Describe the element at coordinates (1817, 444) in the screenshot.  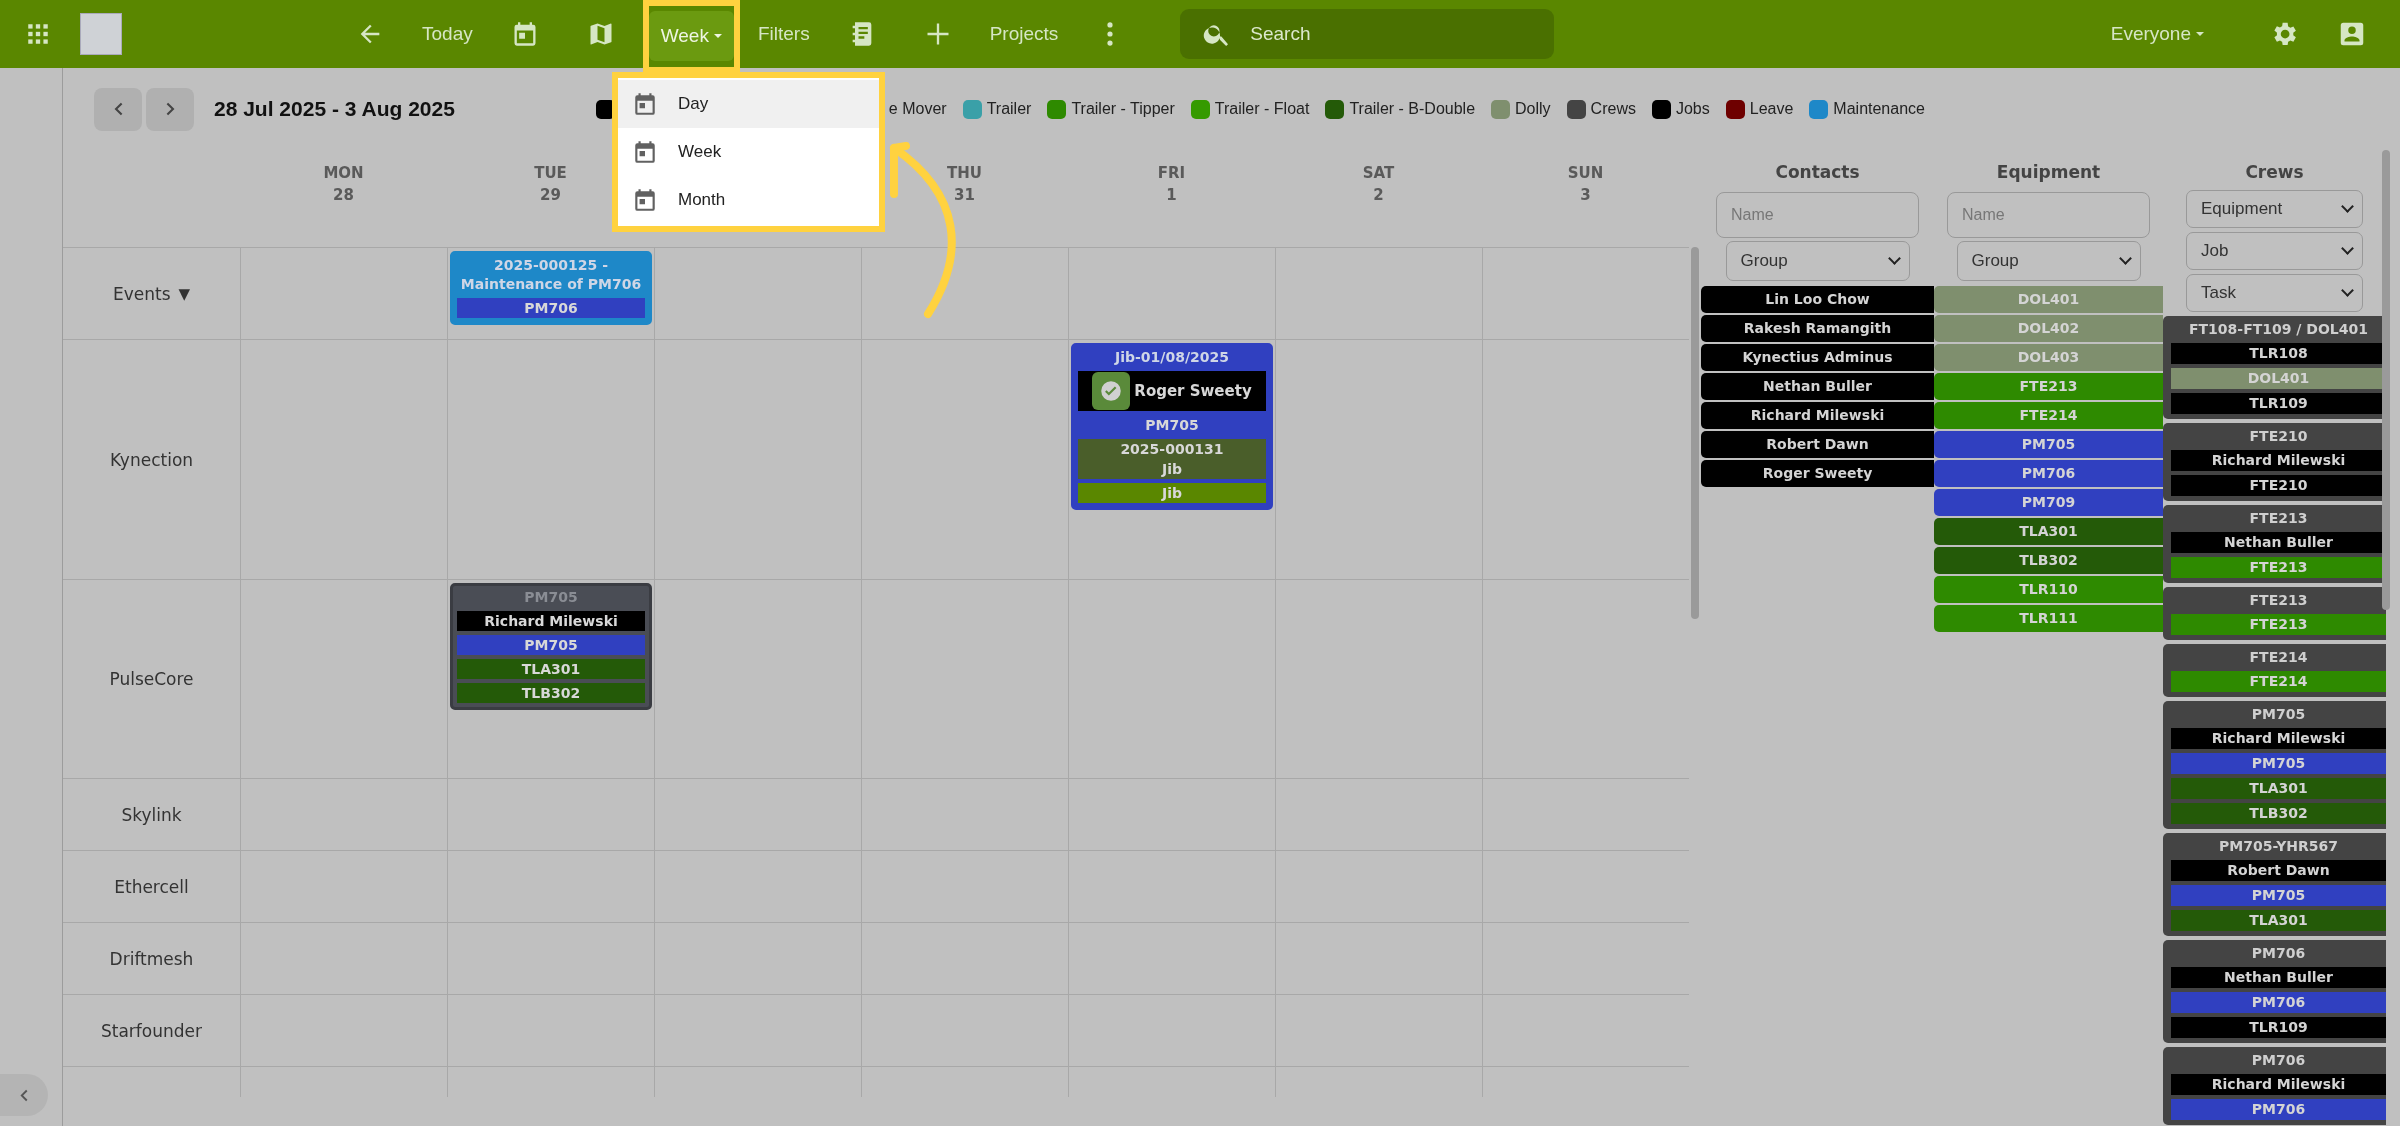
I see `contact-item: Robert Dawn` at that location.